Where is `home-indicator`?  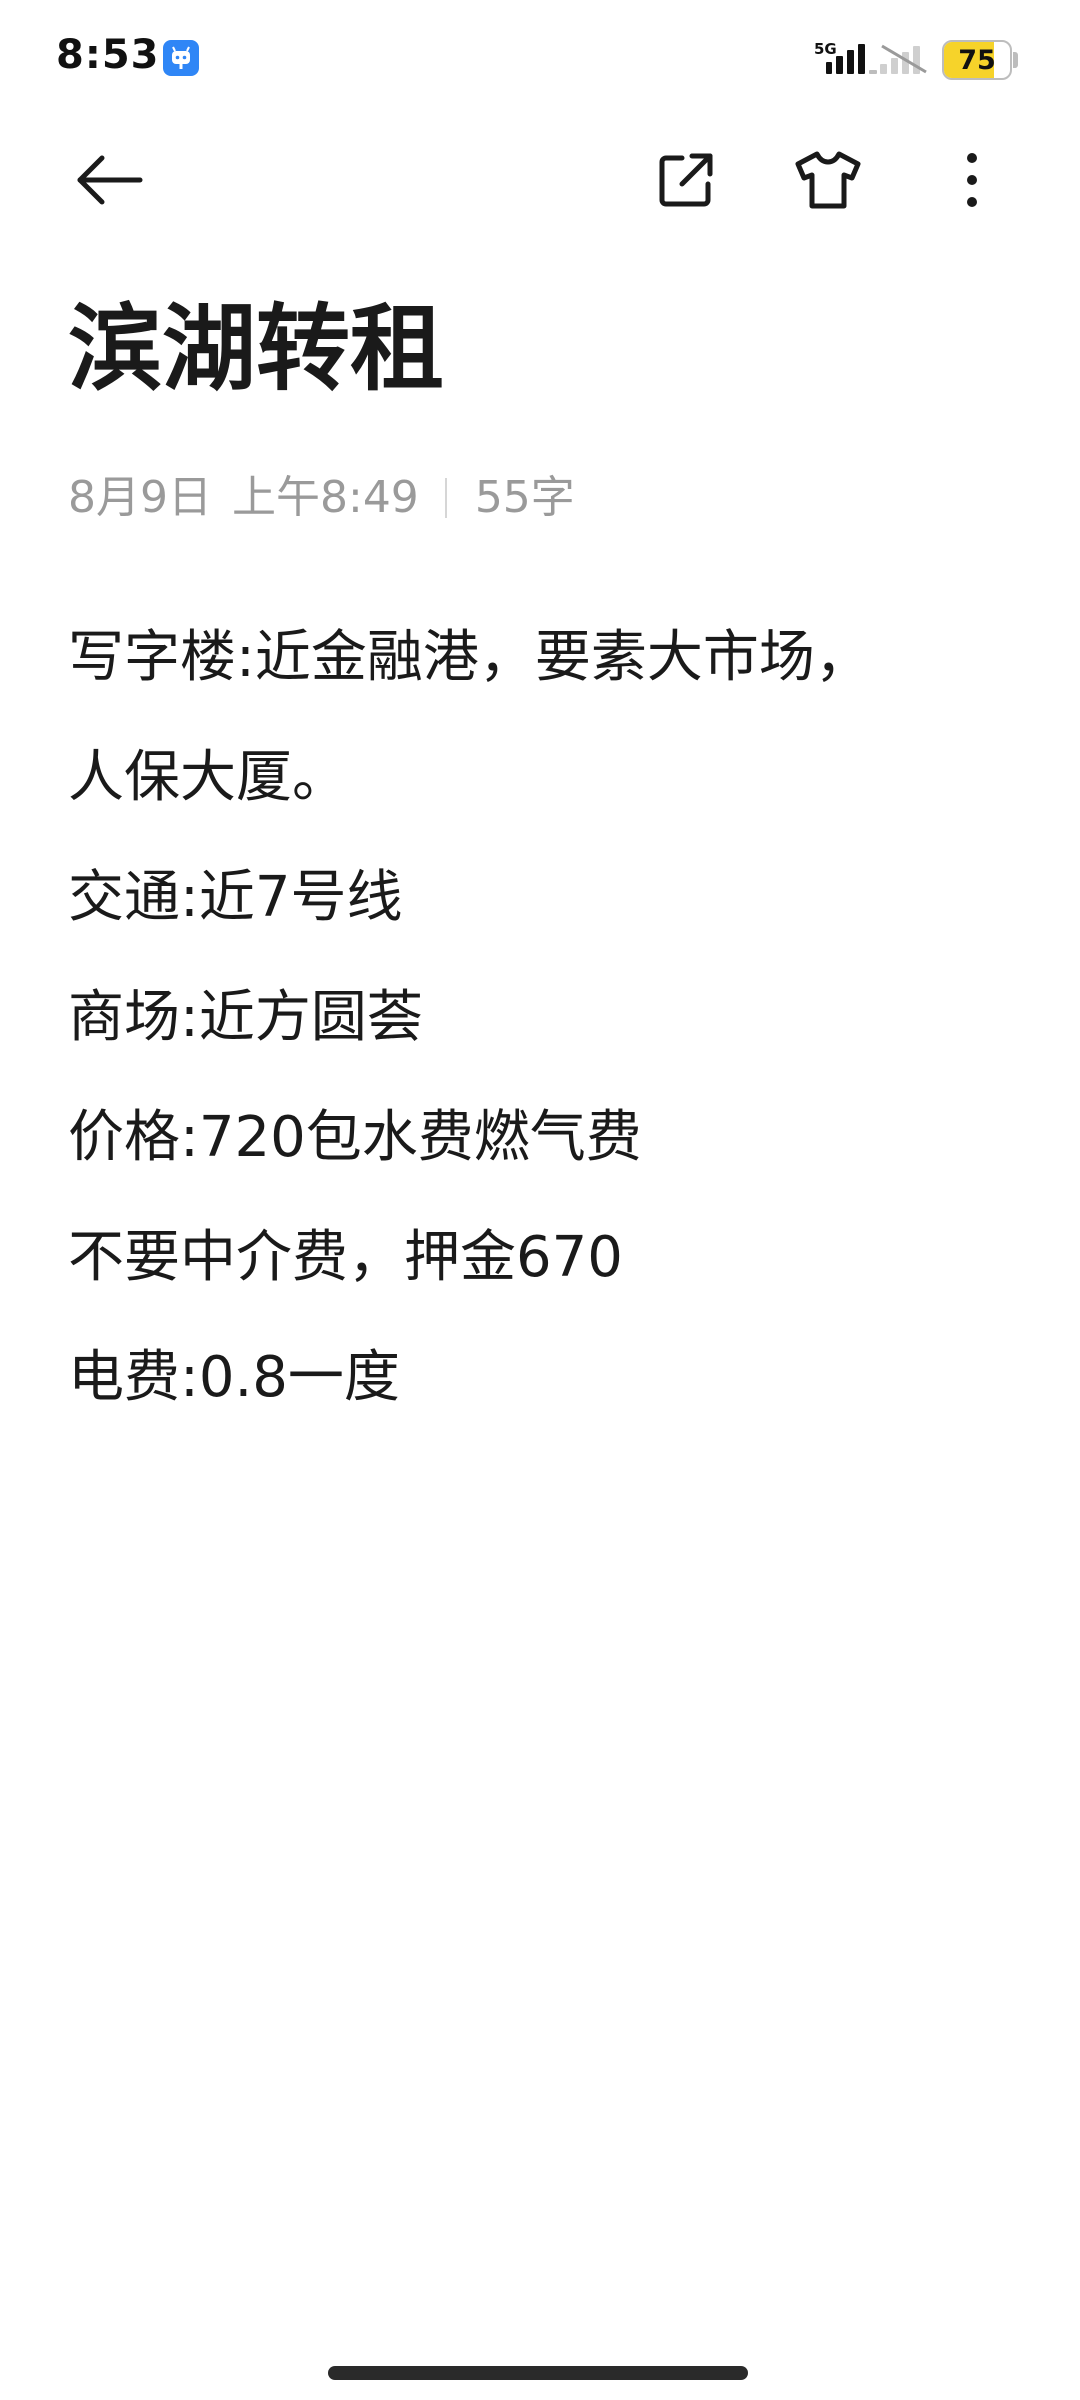 home-indicator is located at coordinates (538, 2373).